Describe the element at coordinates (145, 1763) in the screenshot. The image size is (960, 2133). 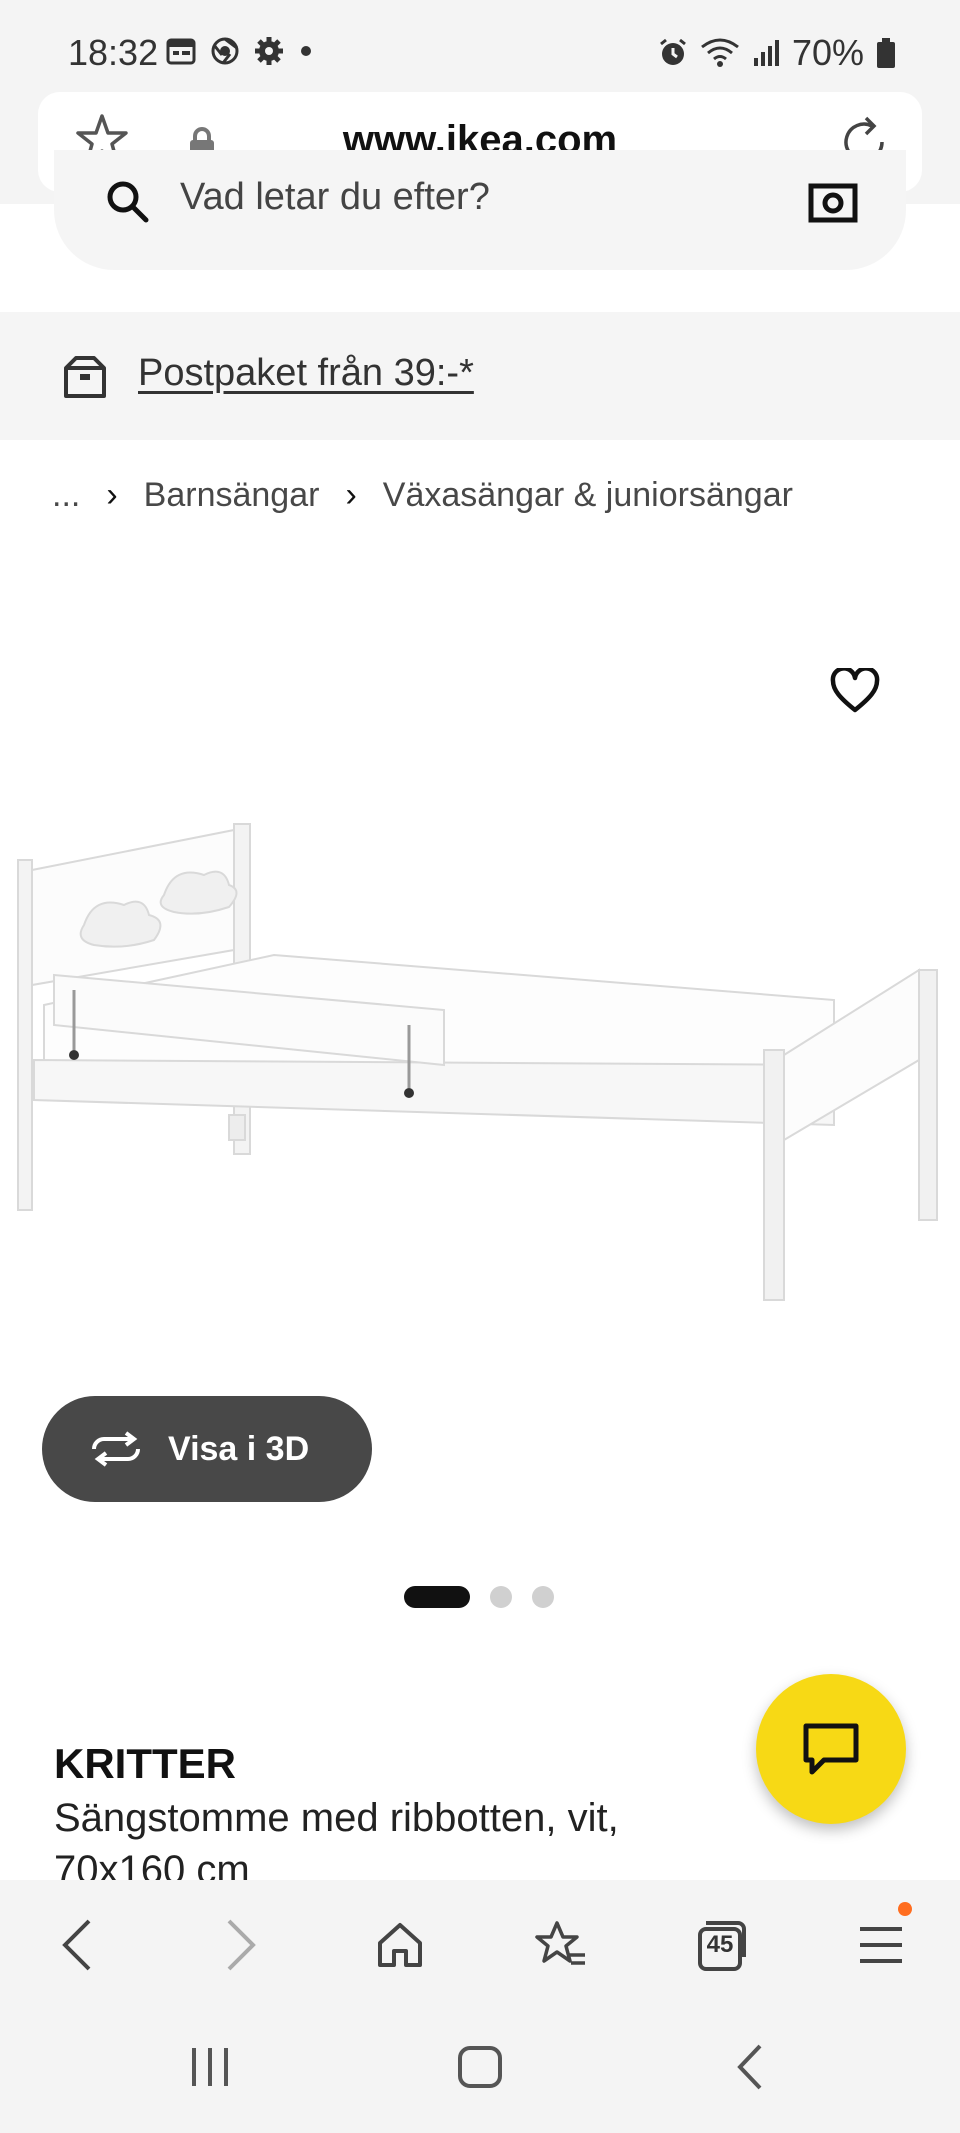
I see `product-name: KRITTER` at that location.